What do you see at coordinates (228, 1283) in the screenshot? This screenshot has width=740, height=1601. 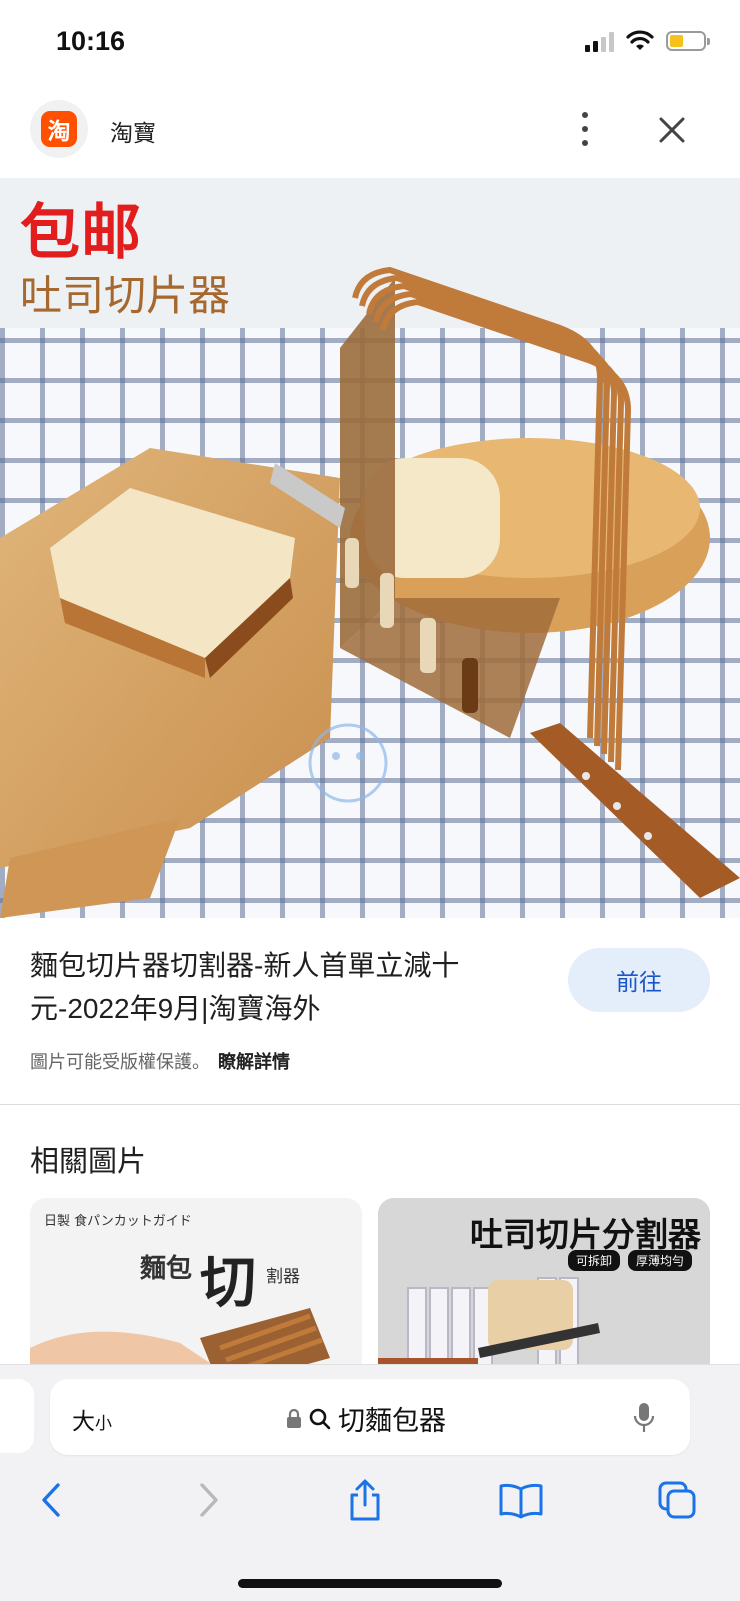 I see `thumbnail-text-big: 切` at bounding box center [228, 1283].